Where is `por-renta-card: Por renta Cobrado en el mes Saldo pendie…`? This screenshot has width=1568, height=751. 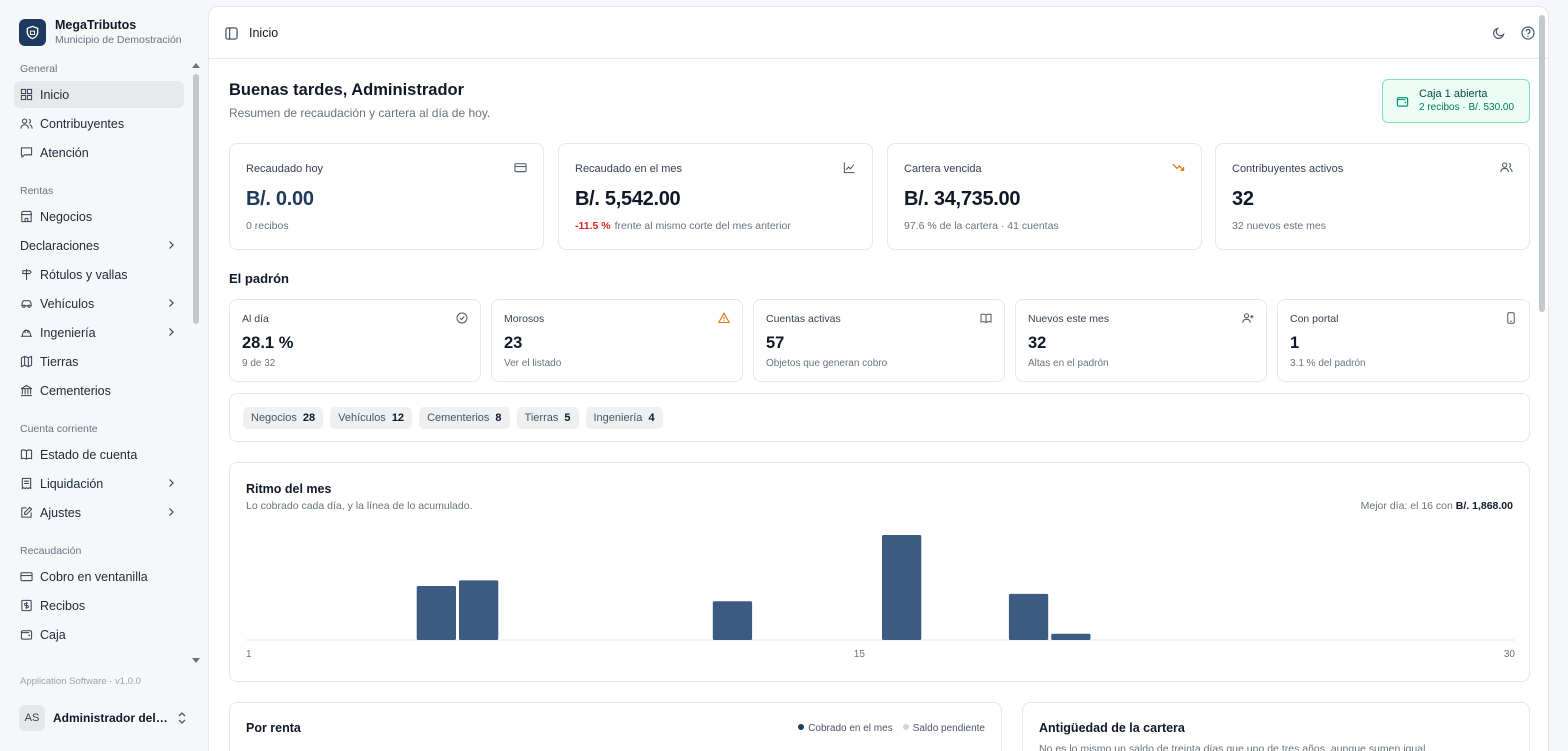
por-renta-card: Por renta Cobrado en el mes Saldo pendie… is located at coordinates (615, 726).